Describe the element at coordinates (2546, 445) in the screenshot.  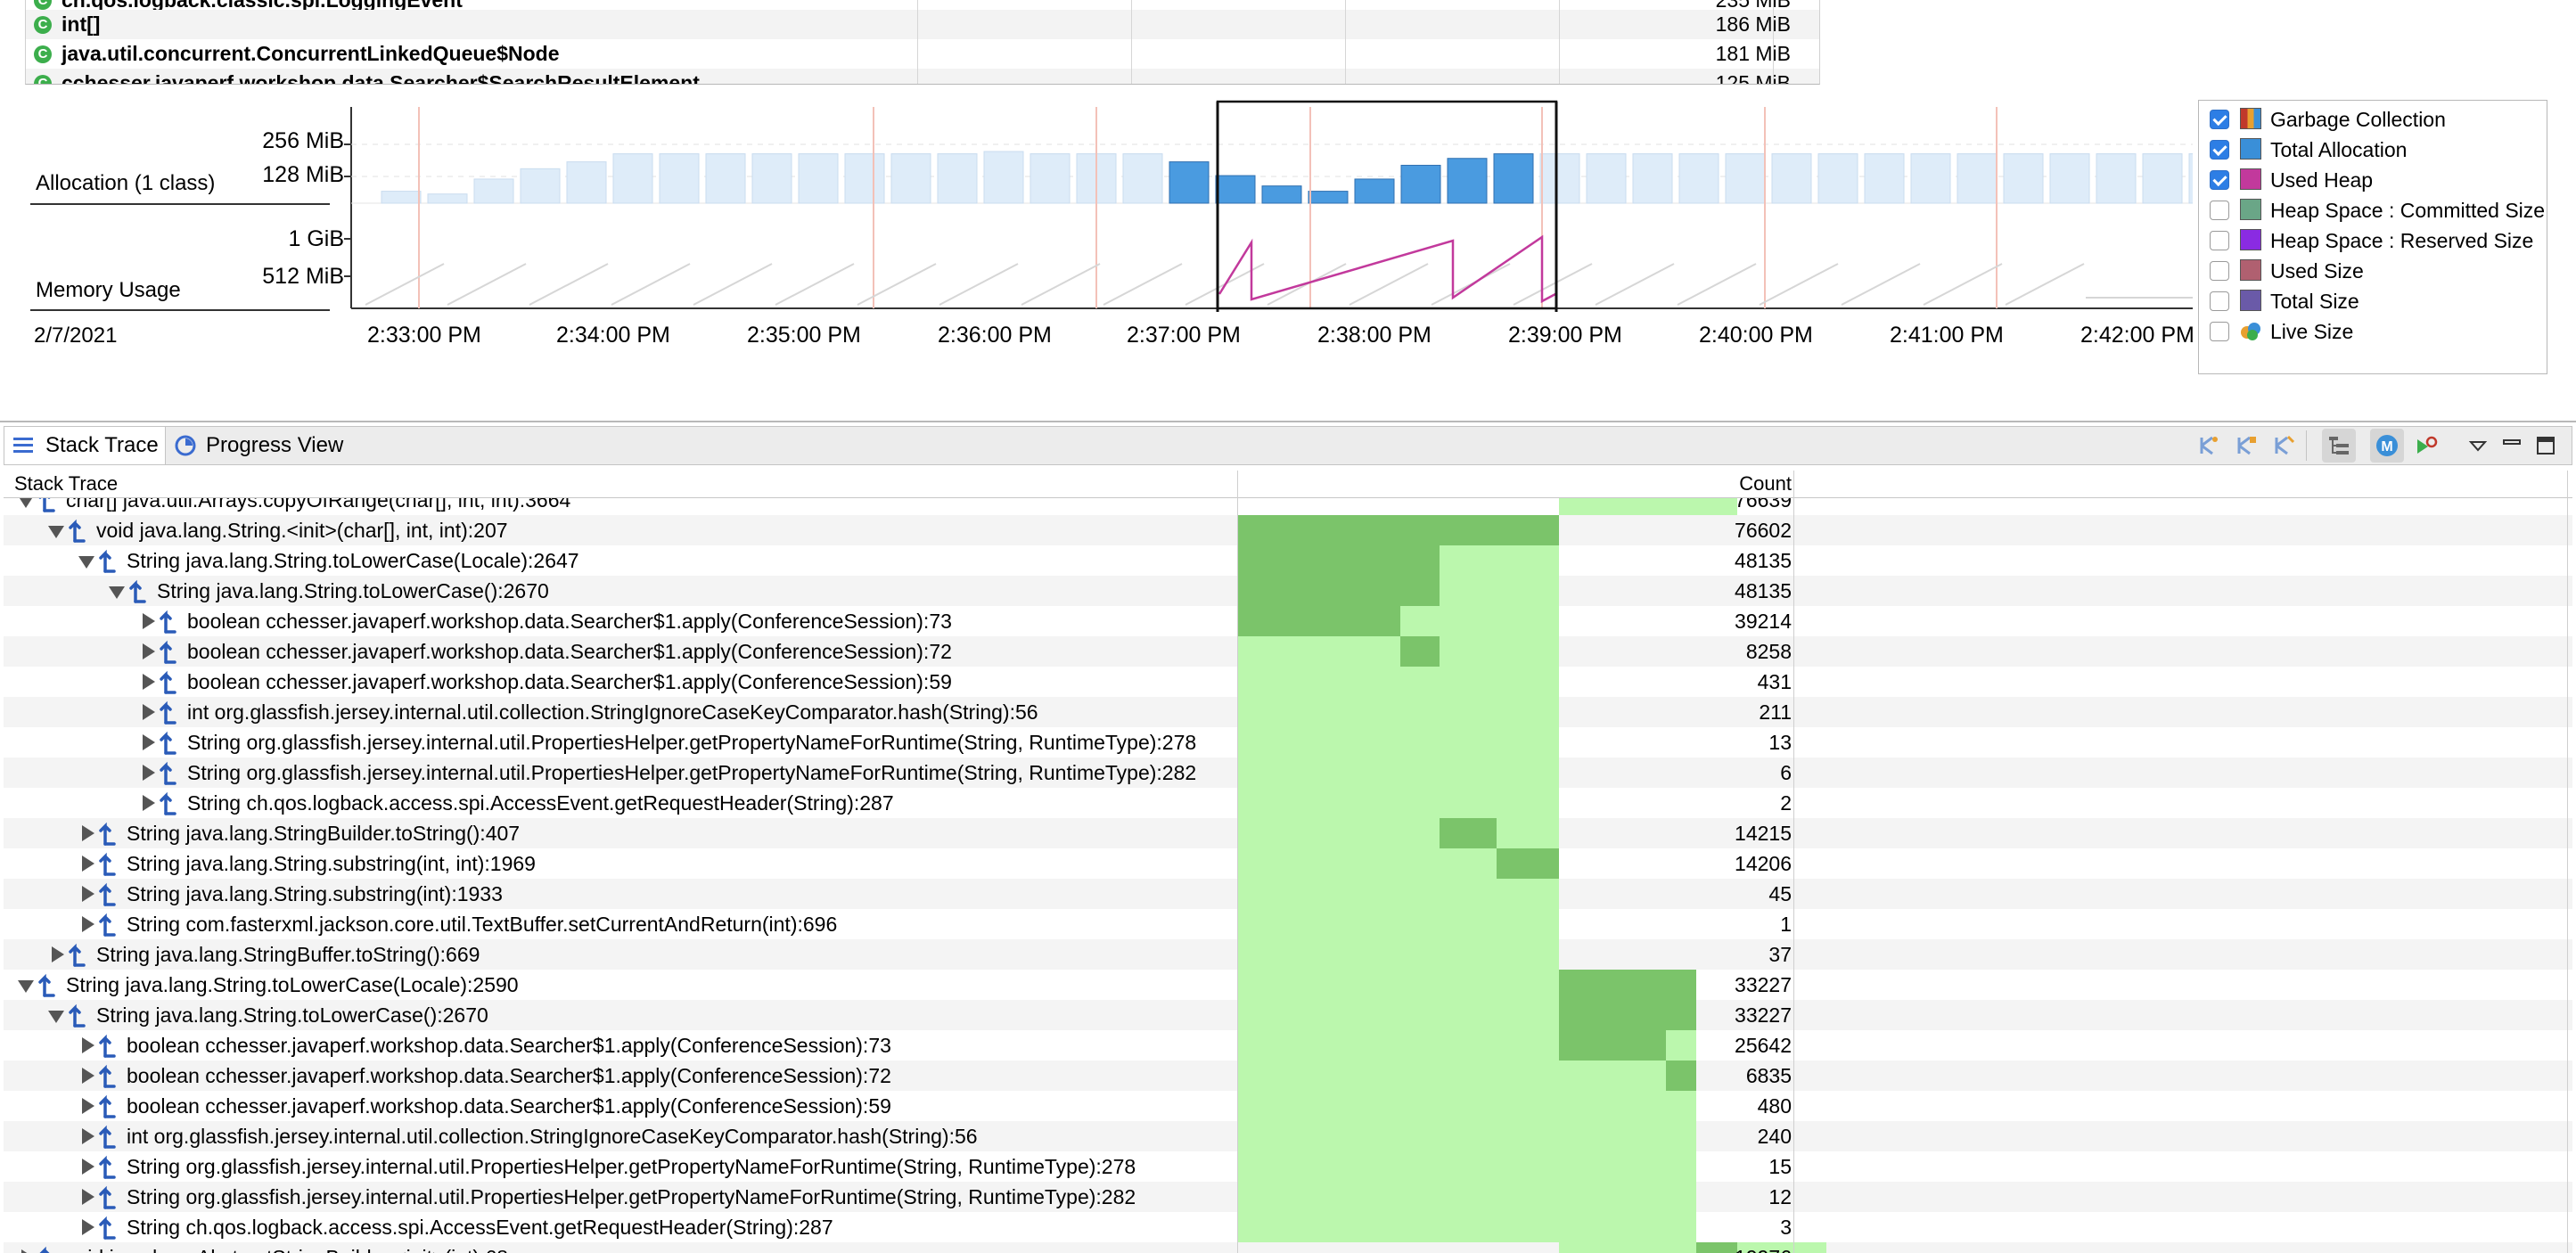
I see `maximize-icon` at that location.